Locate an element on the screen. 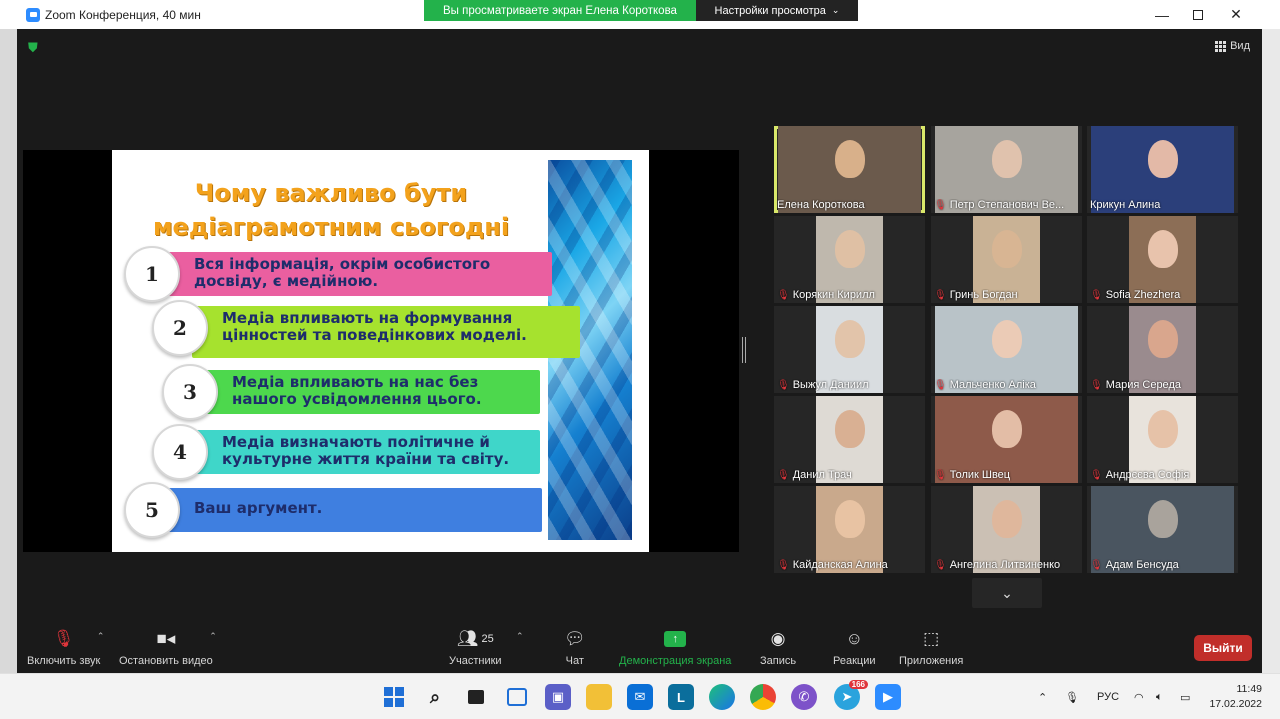  participant-label: Елена Короткова is located at coordinates (849, 205).